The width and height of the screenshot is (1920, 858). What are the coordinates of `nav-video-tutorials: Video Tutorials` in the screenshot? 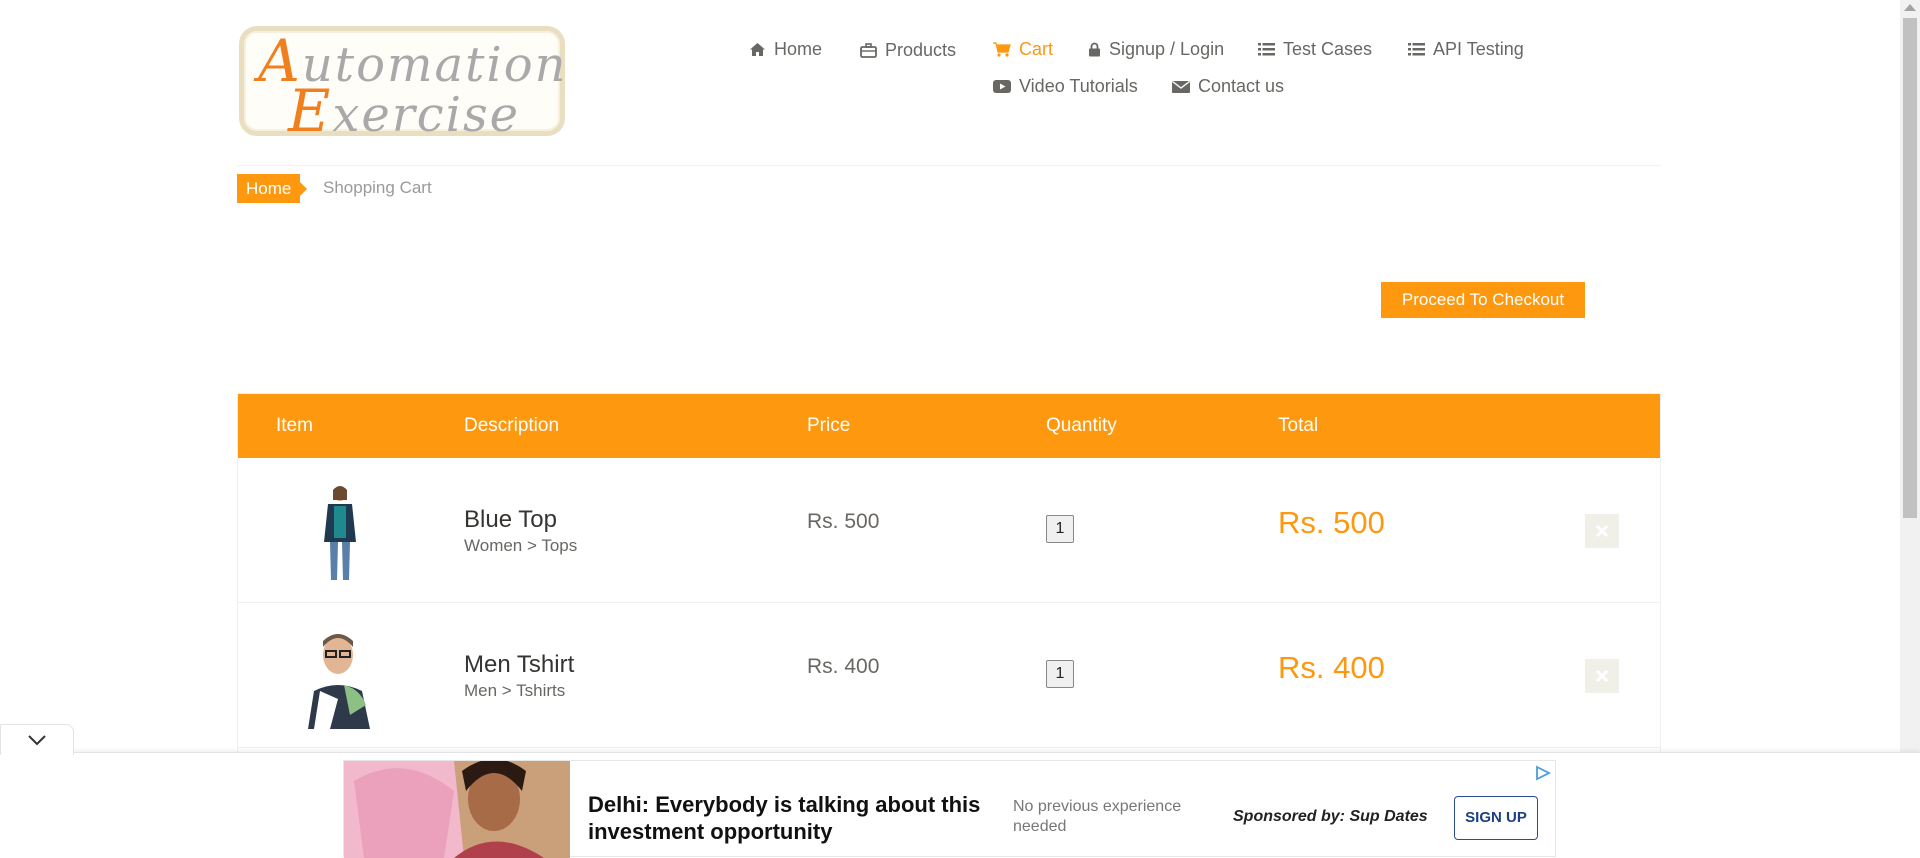 It's located at (1065, 86).